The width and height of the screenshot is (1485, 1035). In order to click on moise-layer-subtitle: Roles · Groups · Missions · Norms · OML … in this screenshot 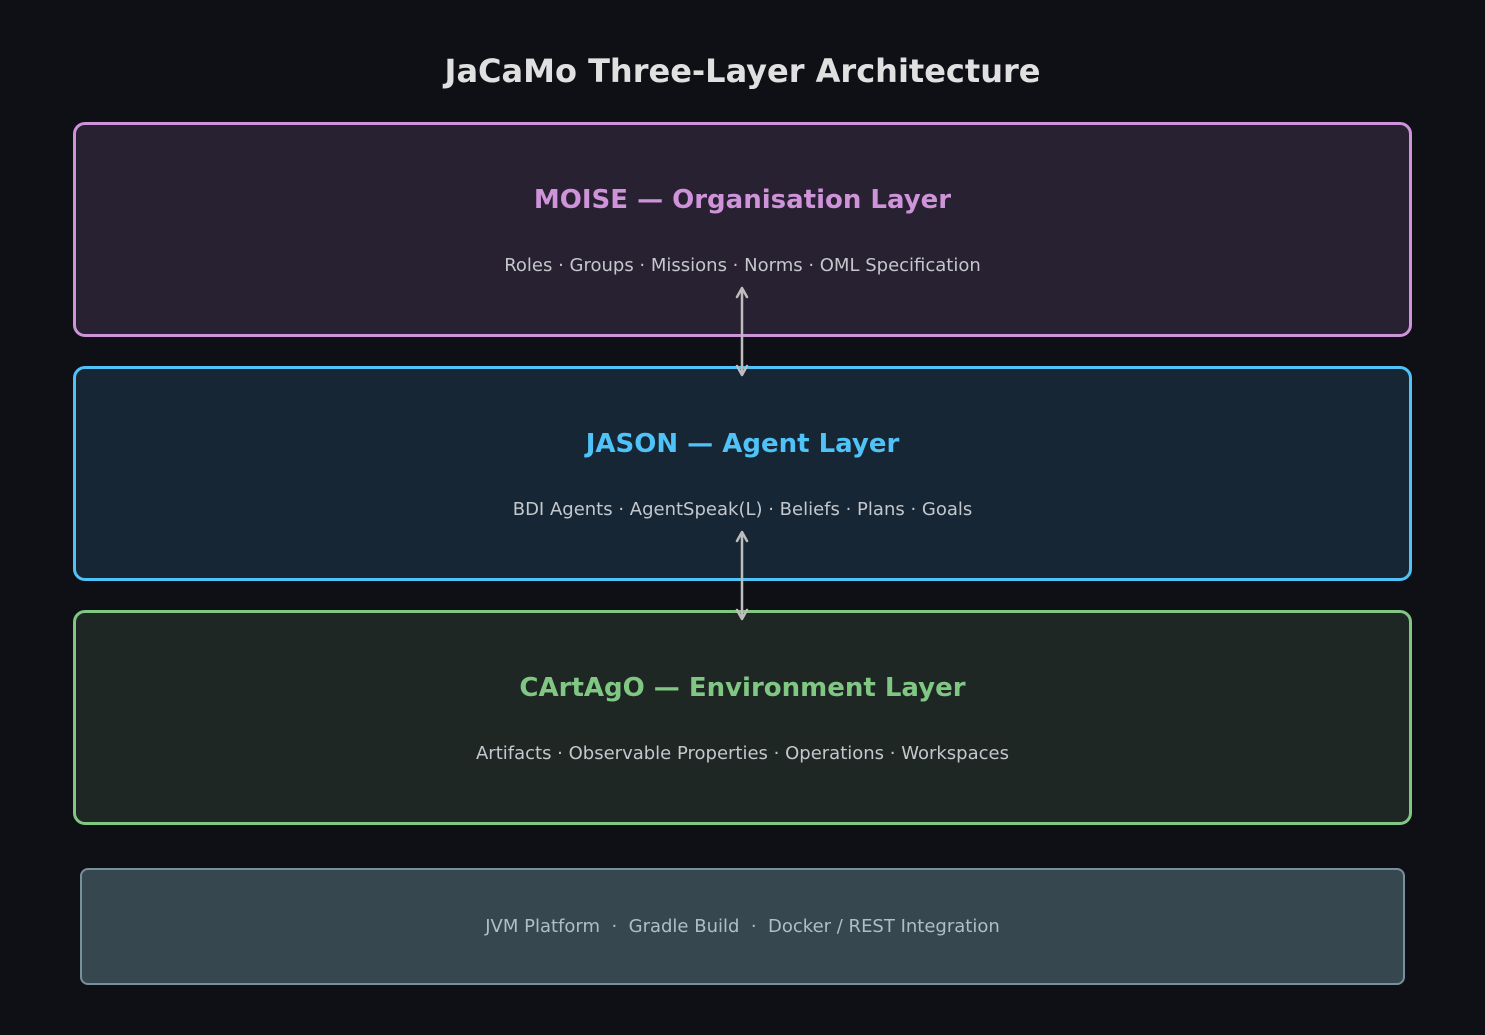, I will do `click(742, 265)`.